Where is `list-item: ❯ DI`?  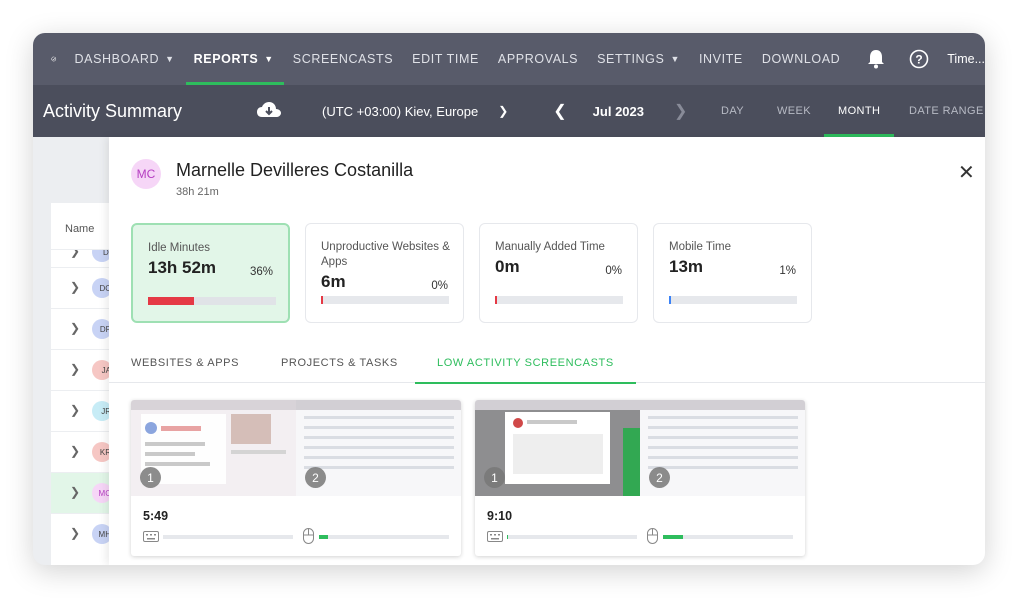 list-item: ❯ DI is located at coordinates (81, 258).